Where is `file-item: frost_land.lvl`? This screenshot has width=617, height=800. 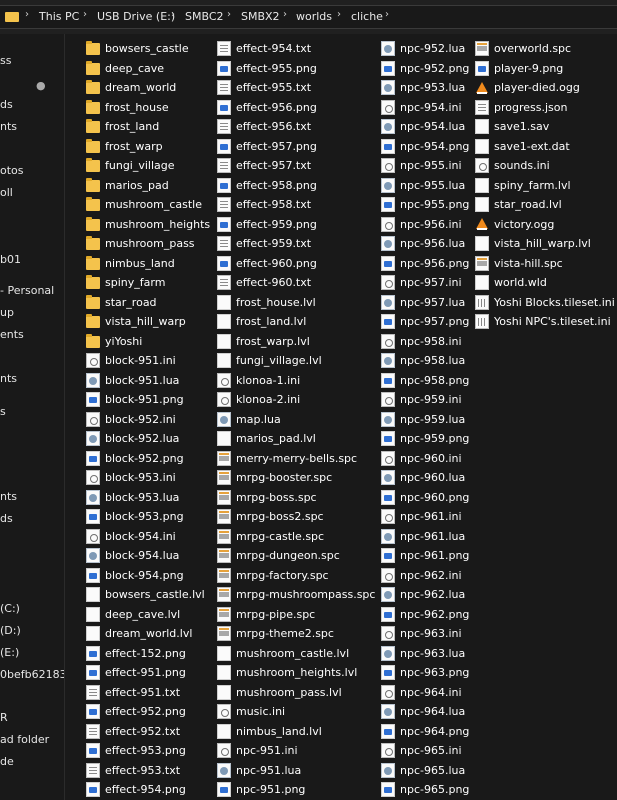
file-item: frost_land.lvl is located at coordinates (298, 322).